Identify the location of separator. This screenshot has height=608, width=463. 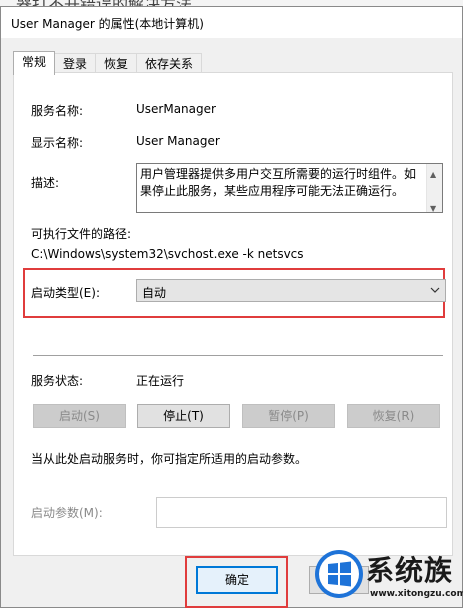
(238, 355).